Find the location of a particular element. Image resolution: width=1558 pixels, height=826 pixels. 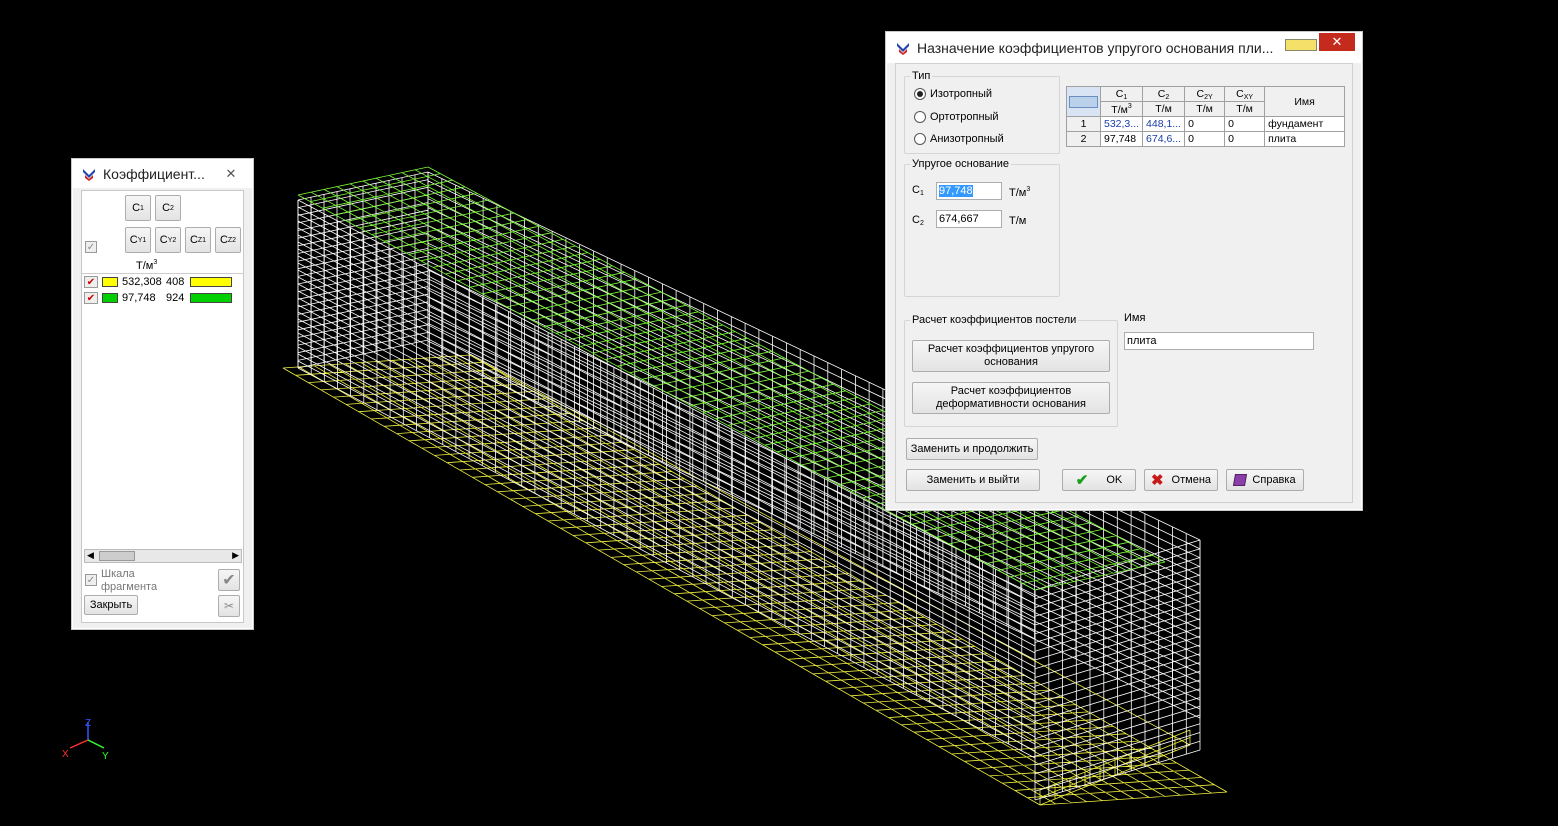

apply-icon-button: ✔ is located at coordinates (229, 580).